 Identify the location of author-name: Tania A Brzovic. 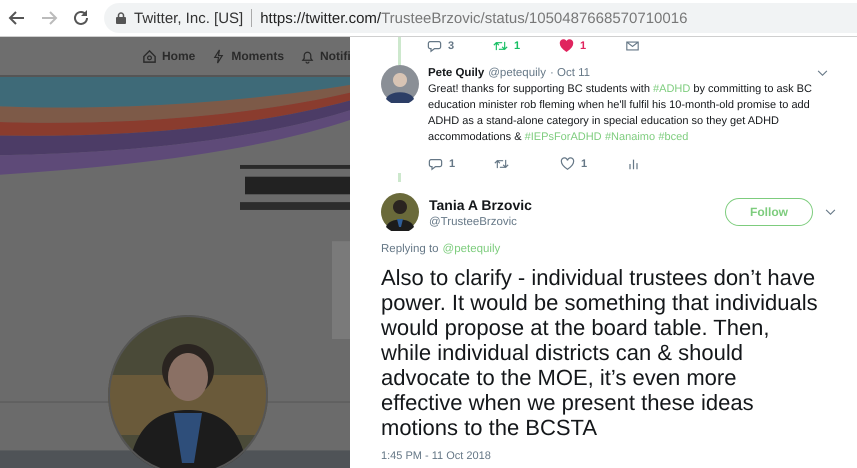
(480, 204).